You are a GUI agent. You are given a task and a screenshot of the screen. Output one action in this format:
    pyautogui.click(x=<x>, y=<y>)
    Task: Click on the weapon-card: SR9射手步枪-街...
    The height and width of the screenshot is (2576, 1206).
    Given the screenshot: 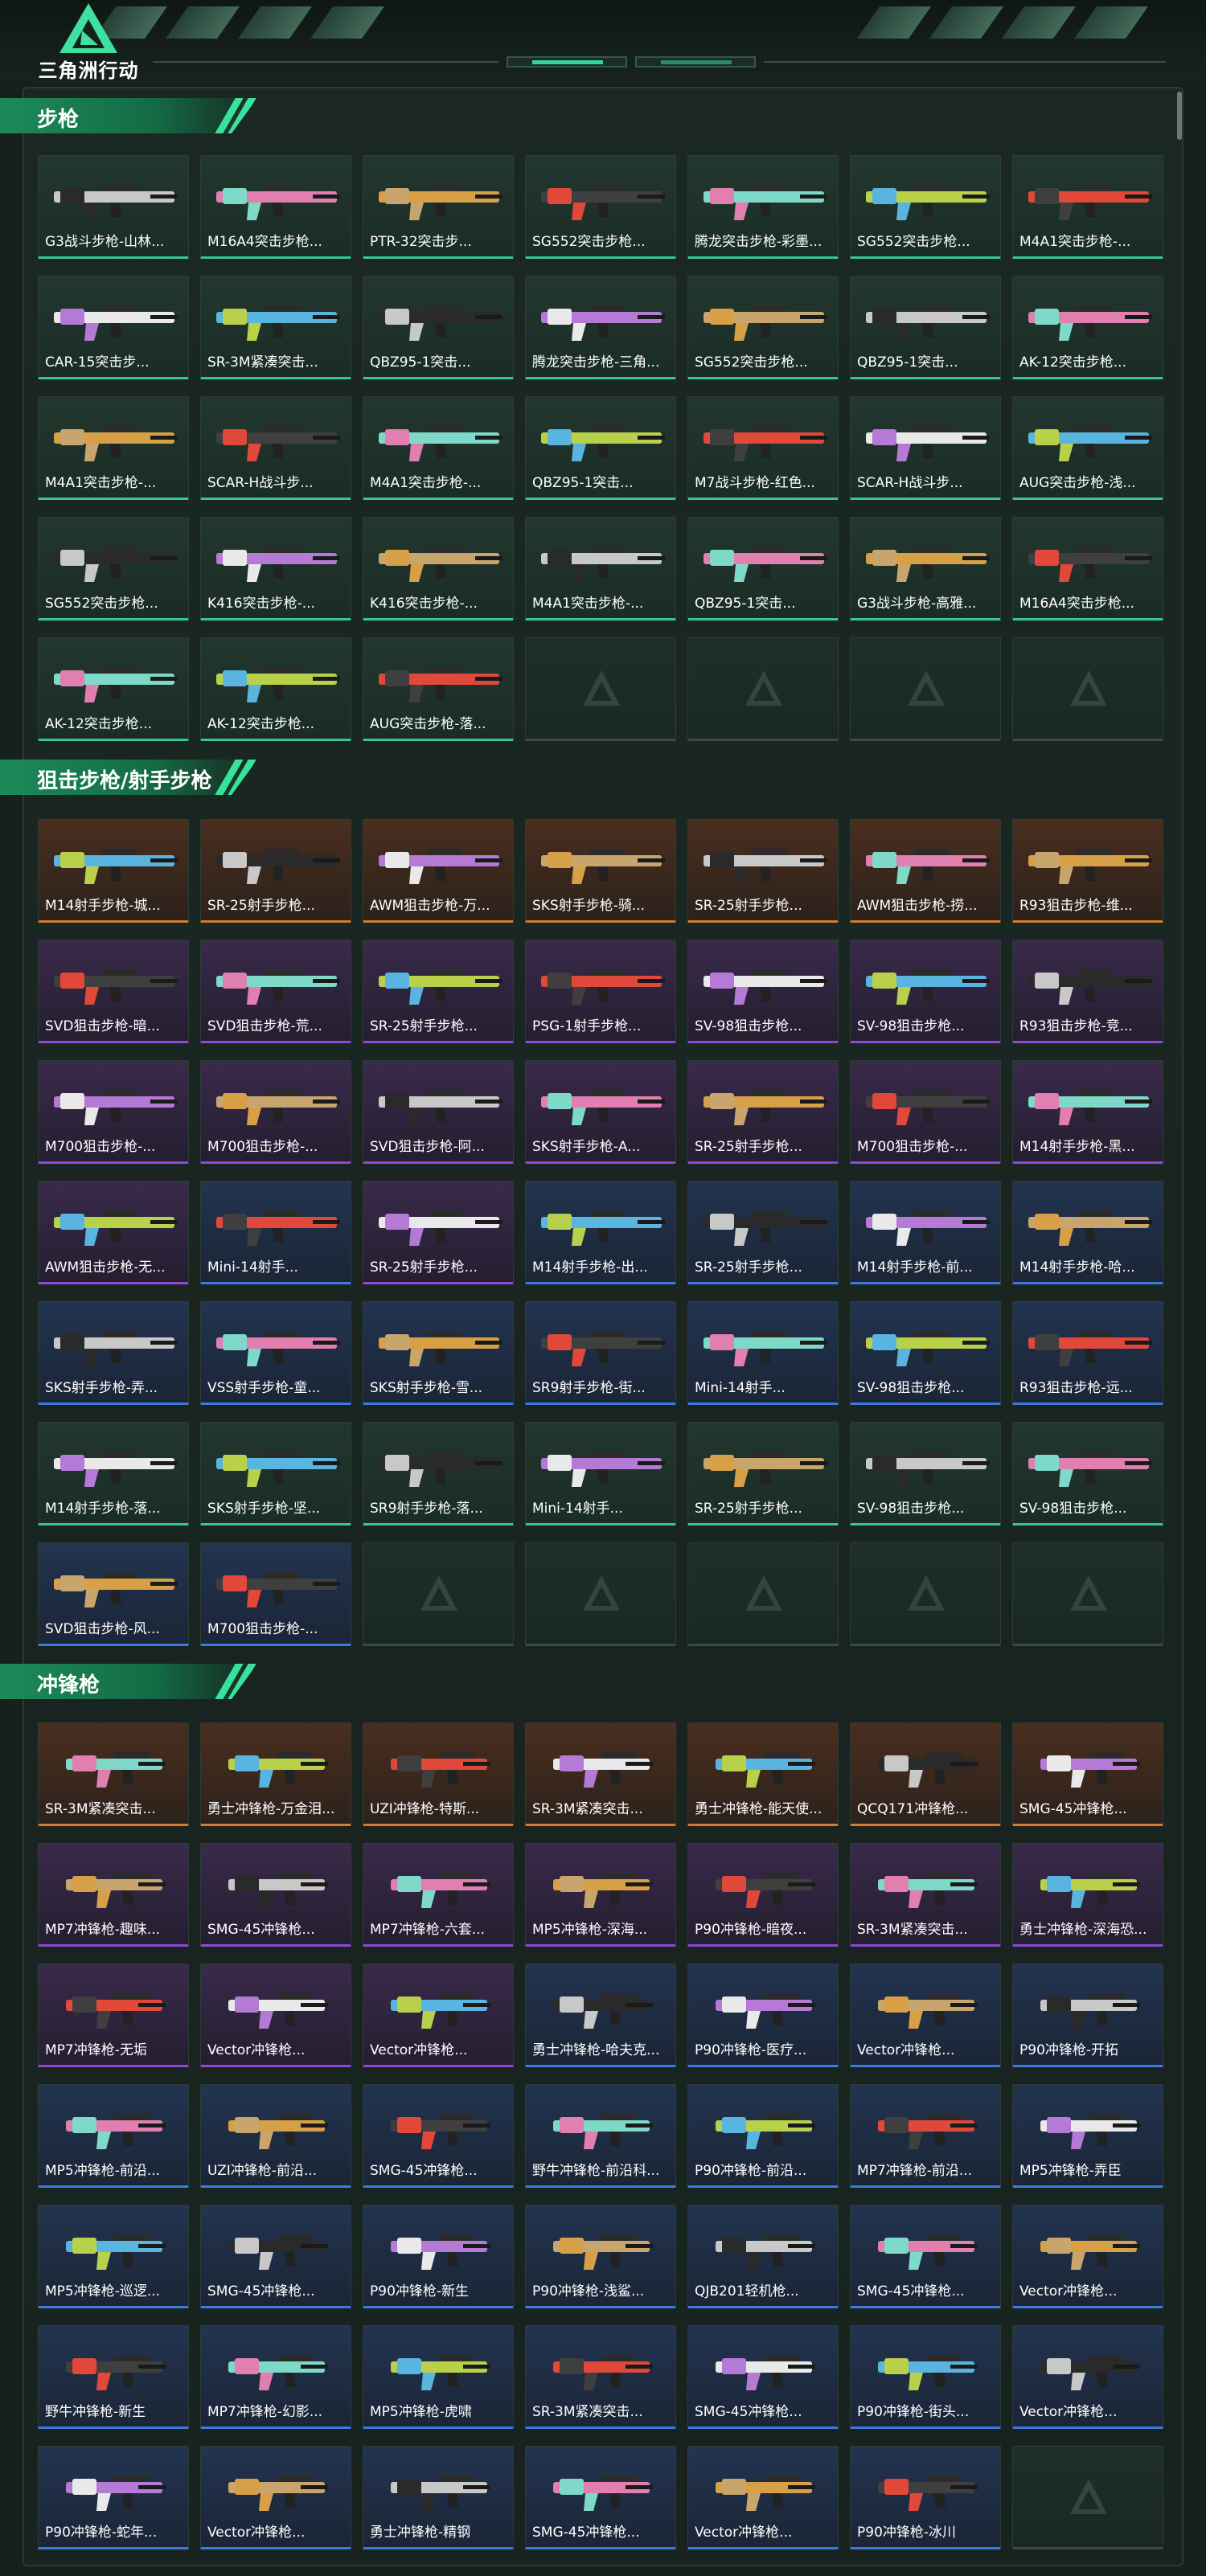 What is the action you would take?
    pyautogui.click(x=600, y=1353)
    